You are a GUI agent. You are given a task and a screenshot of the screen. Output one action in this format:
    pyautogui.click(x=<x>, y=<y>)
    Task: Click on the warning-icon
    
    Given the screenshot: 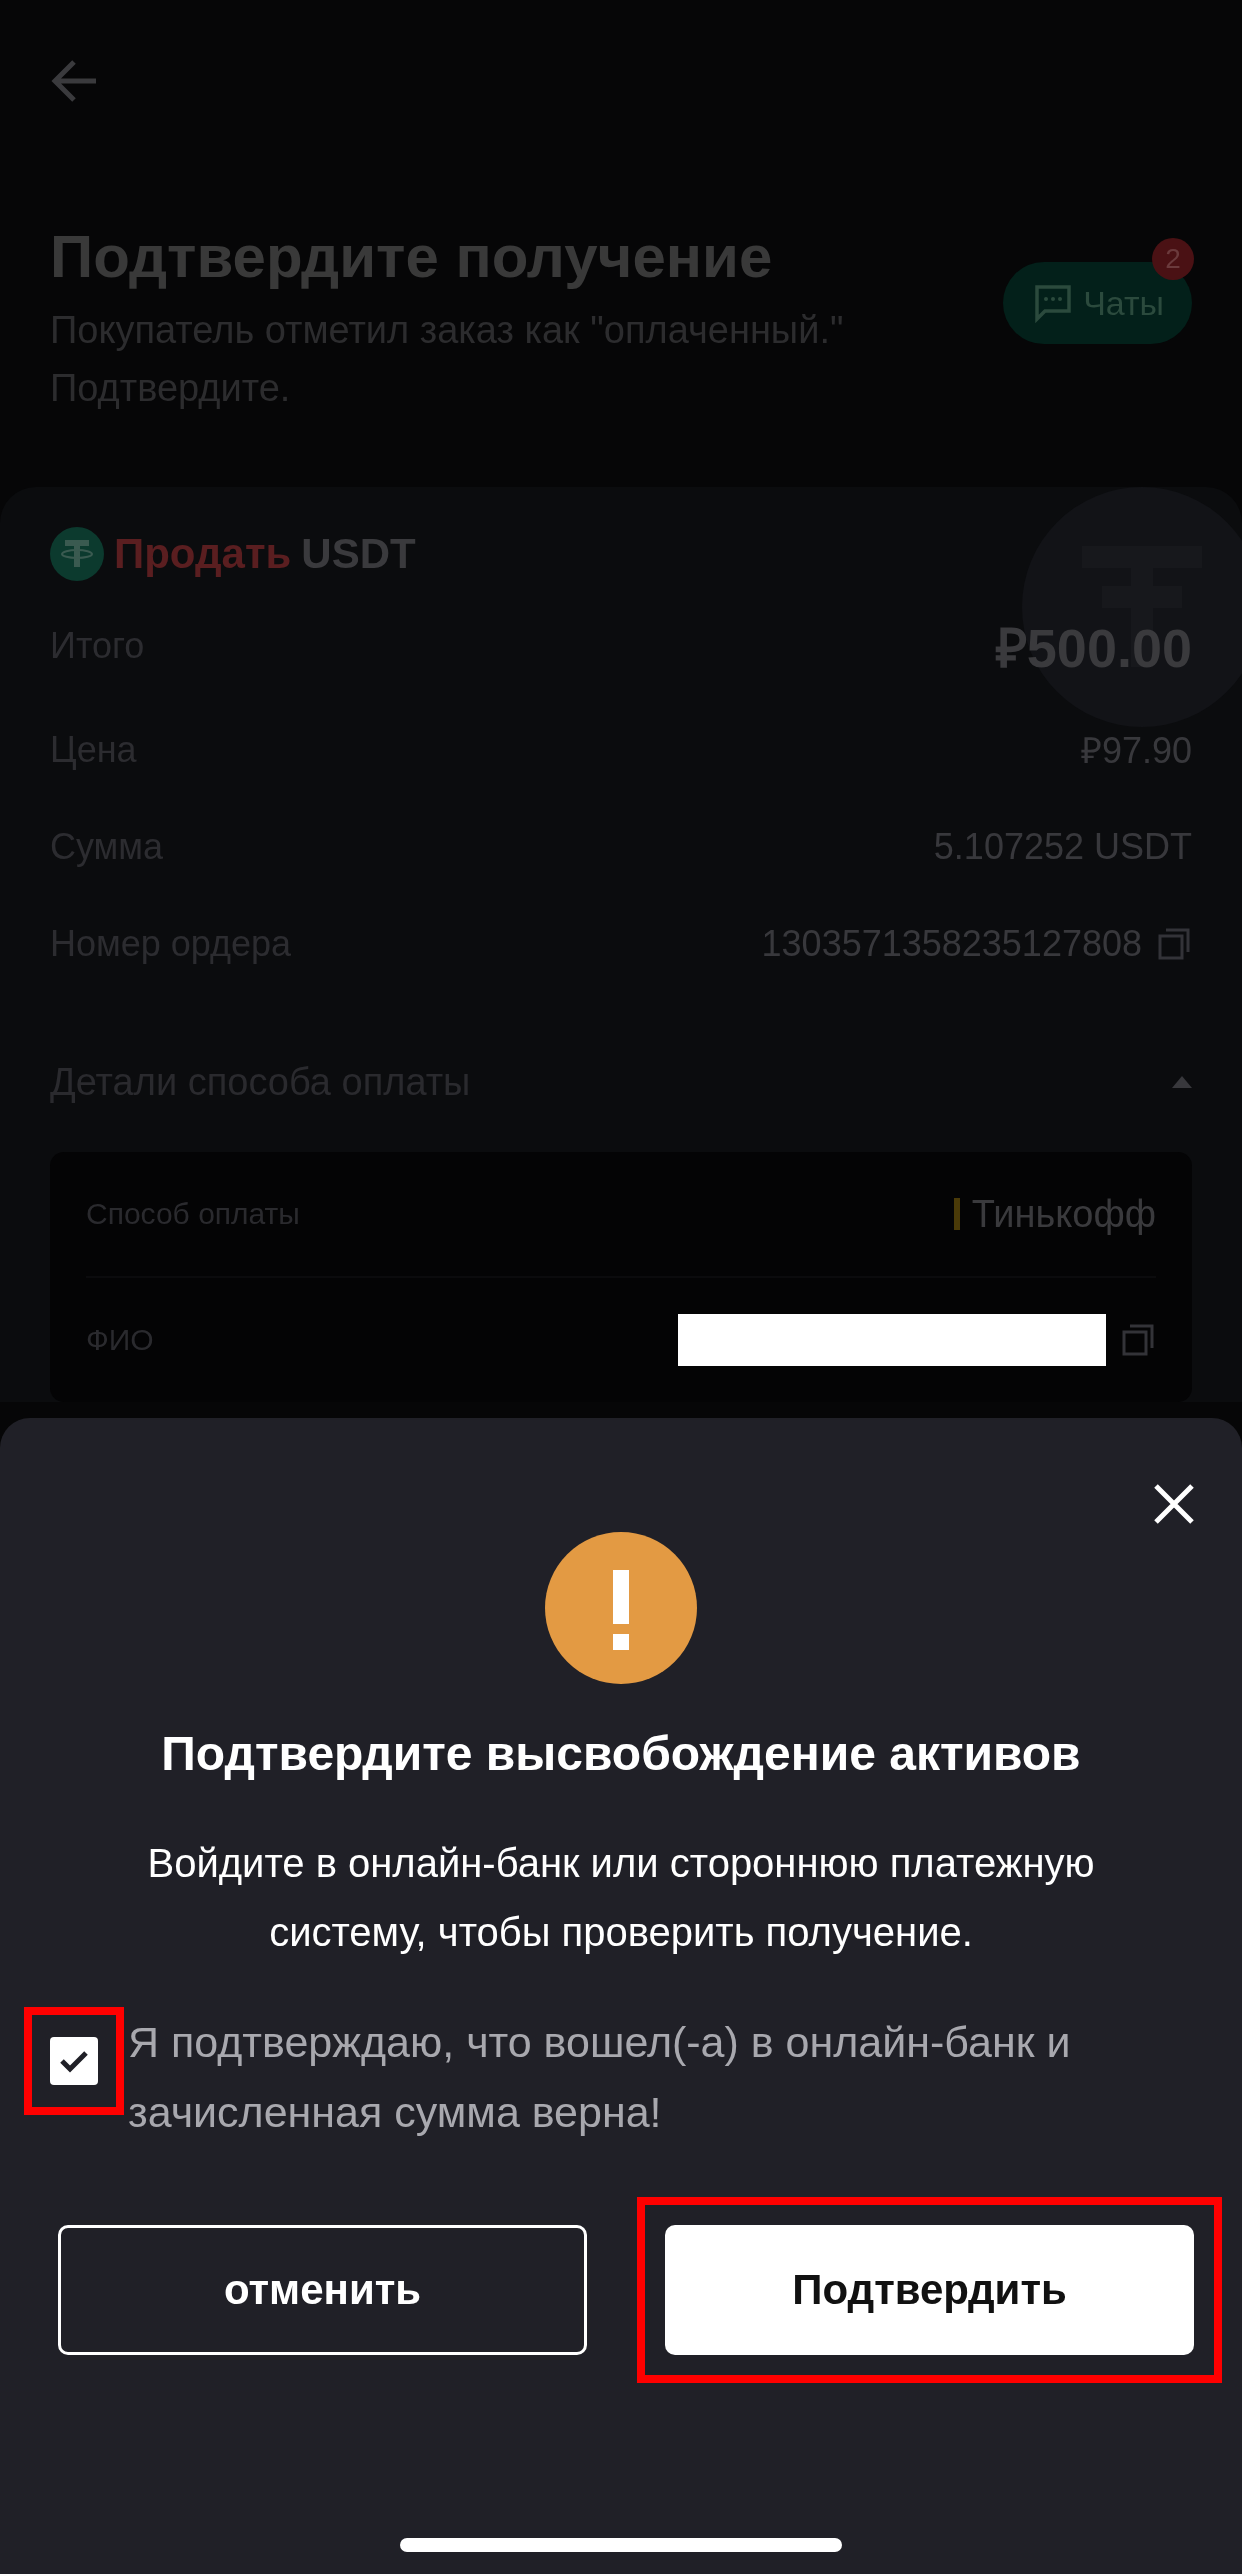 What is the action you would take?
    pyautogui.click(x=621, y=1608)
    